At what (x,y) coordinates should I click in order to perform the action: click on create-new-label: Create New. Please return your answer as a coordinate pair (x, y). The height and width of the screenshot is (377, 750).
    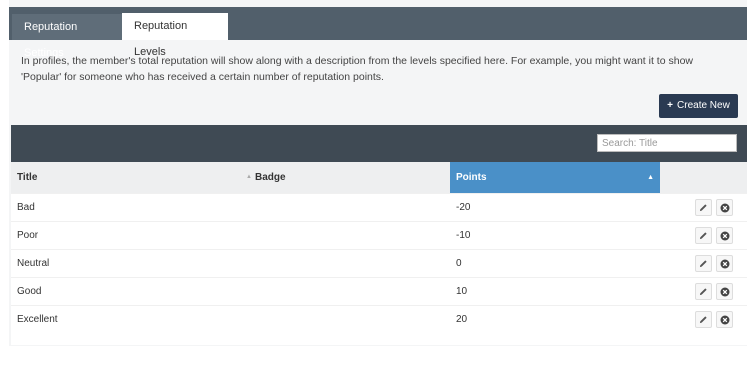
    Looking at the image, I should click on (703, 105).